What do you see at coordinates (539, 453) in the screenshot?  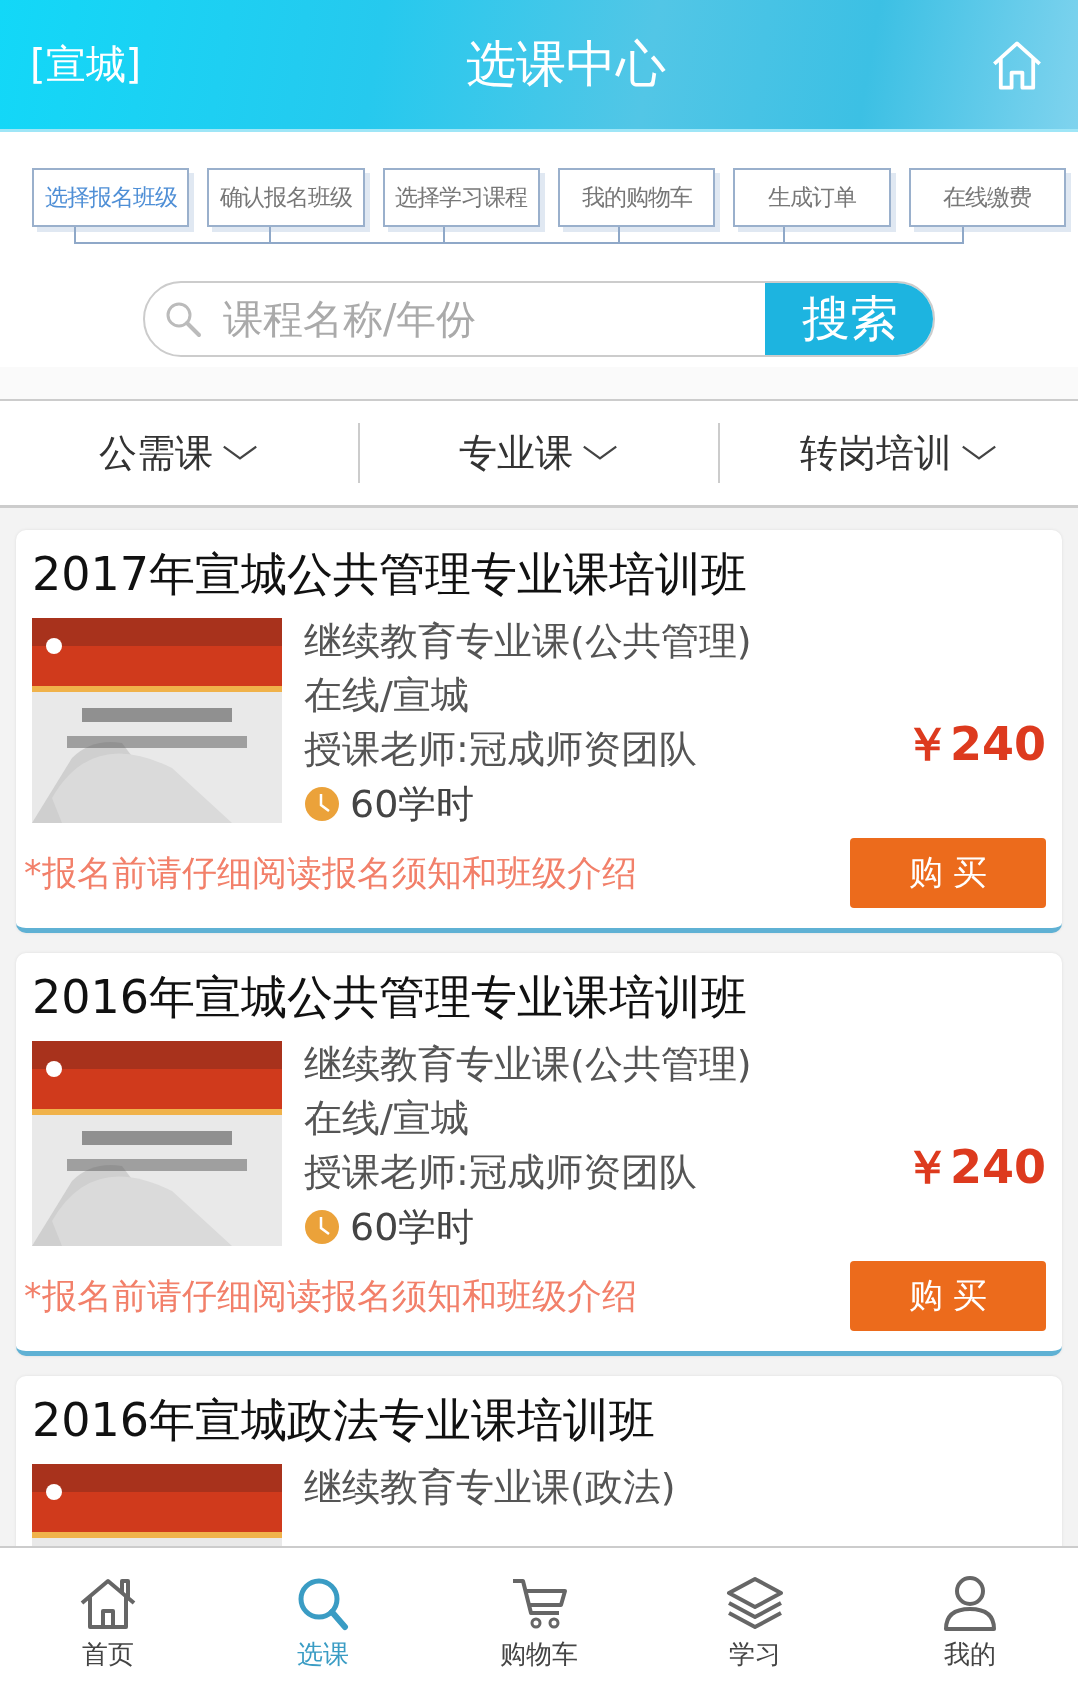 I see `filter-dropdown: 专业课` at bounding box center [539, 453].